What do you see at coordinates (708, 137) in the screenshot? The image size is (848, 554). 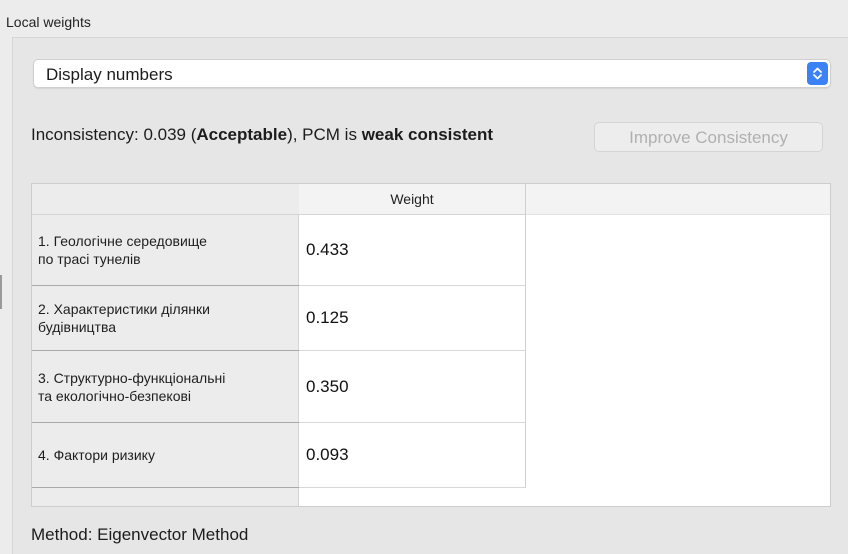 I see `improve-consistency-button: Improve Consistency` at bounding box center [708, 137].